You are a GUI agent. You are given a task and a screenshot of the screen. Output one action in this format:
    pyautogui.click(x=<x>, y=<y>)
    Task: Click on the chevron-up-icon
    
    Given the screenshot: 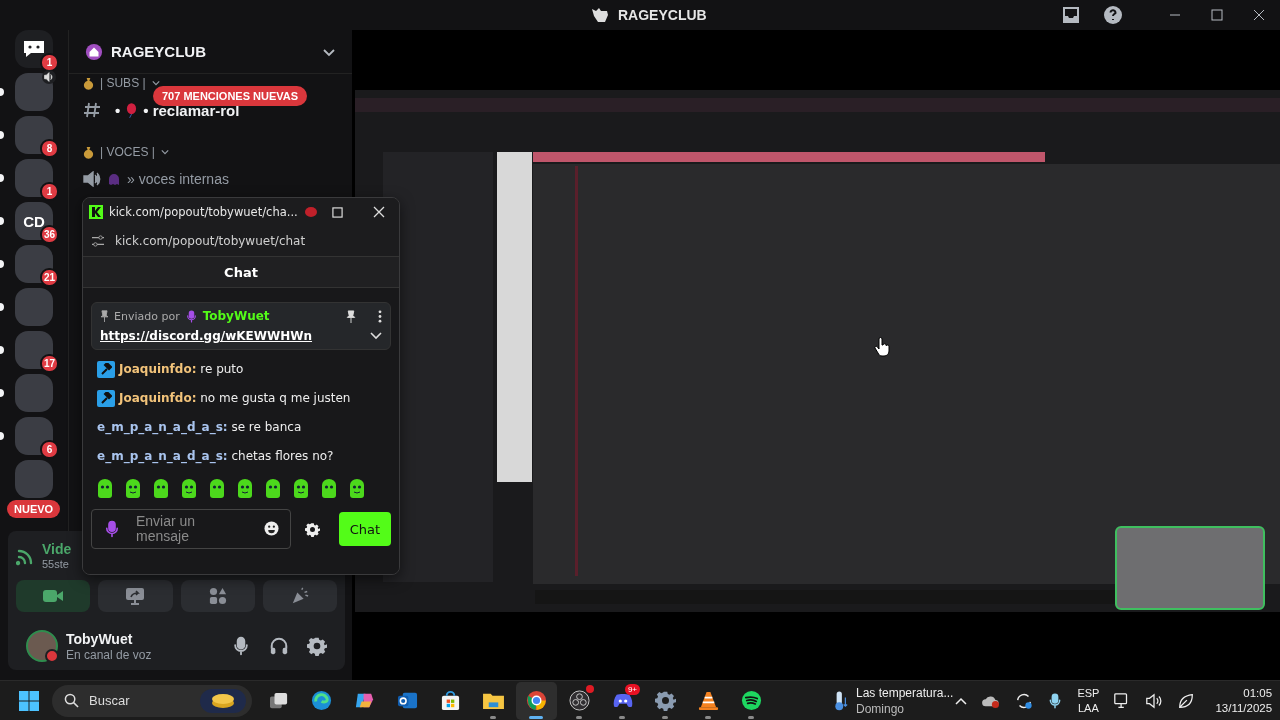 What is the action you would take?
    pyautogui.click(x=961, y=700)
    